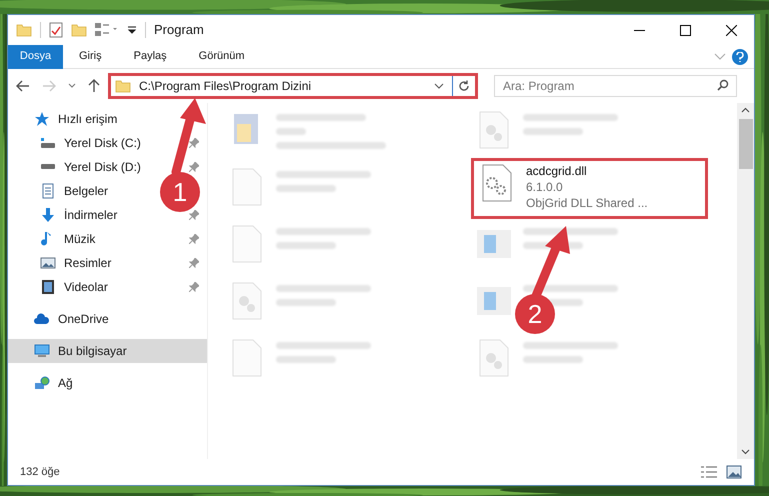 This screenshot has width=769, height=496. What do you see at coordinates (35, 56) in the screenshot?
I see `ribbon-tab: Dosya` at bounding box center [35, 56].